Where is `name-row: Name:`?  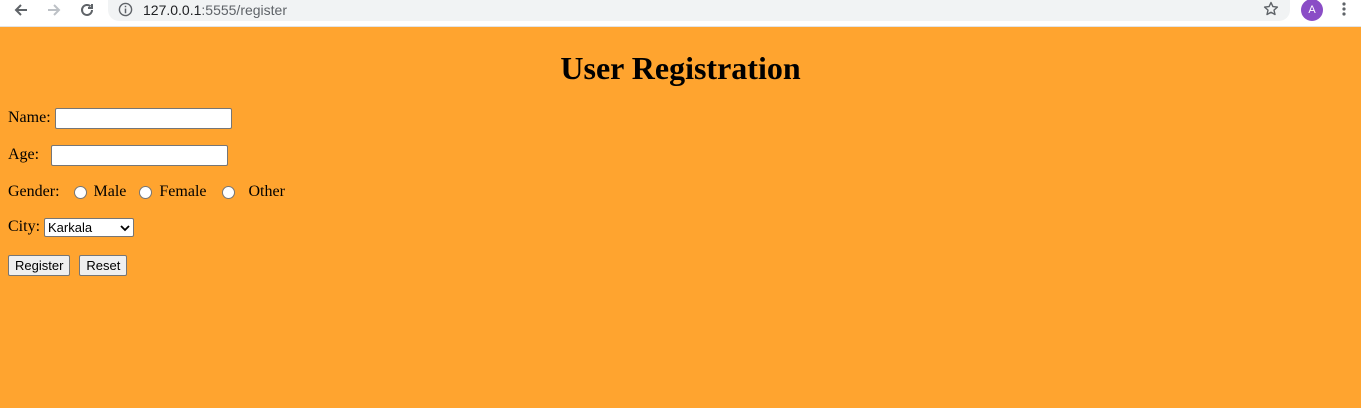 name-row: Name: is located at coordinates (120, 118).